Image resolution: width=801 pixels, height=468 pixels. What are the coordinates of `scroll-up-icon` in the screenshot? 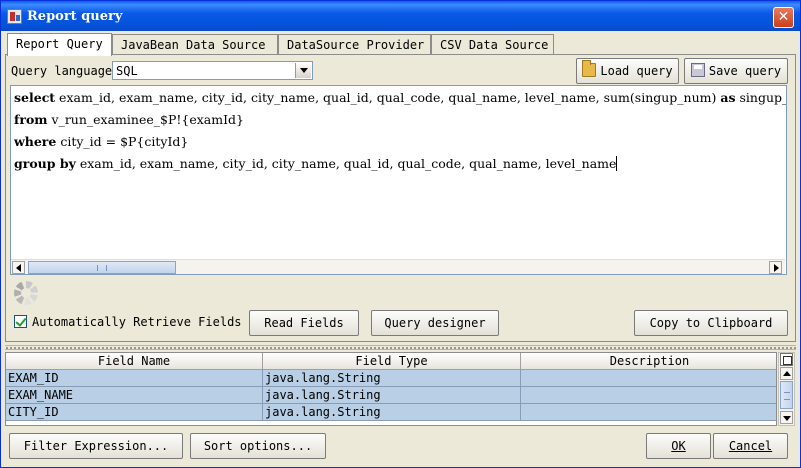 It's located at (786, 373).